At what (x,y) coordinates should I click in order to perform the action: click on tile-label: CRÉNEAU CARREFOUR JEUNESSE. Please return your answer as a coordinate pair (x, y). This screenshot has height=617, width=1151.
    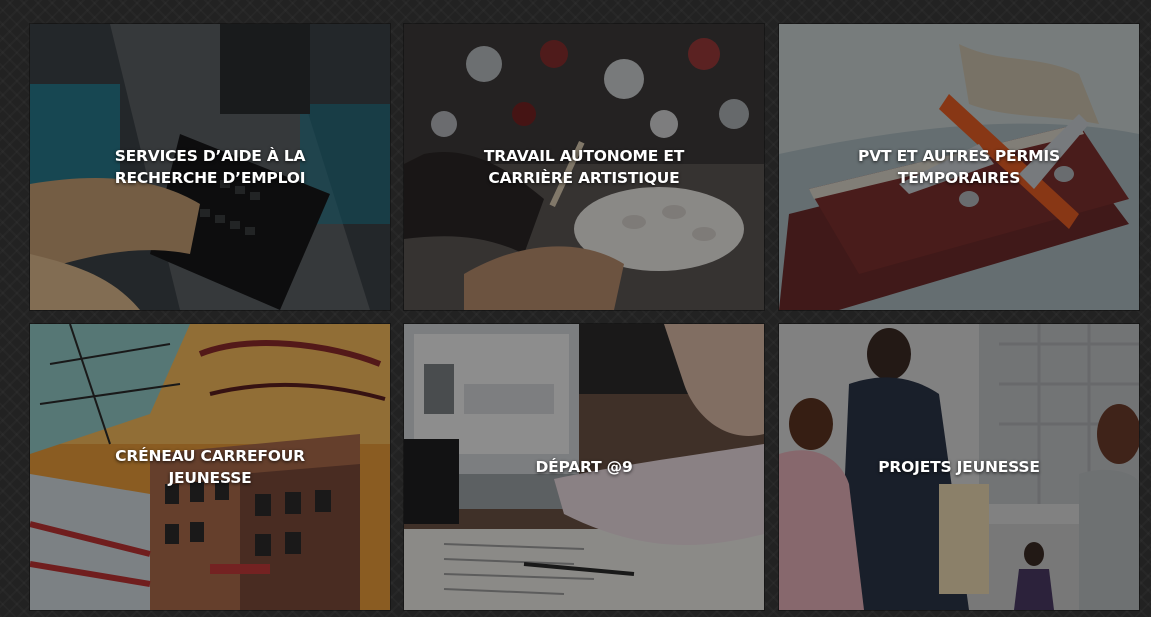
    Looking at the image, I should click on (210, 467).